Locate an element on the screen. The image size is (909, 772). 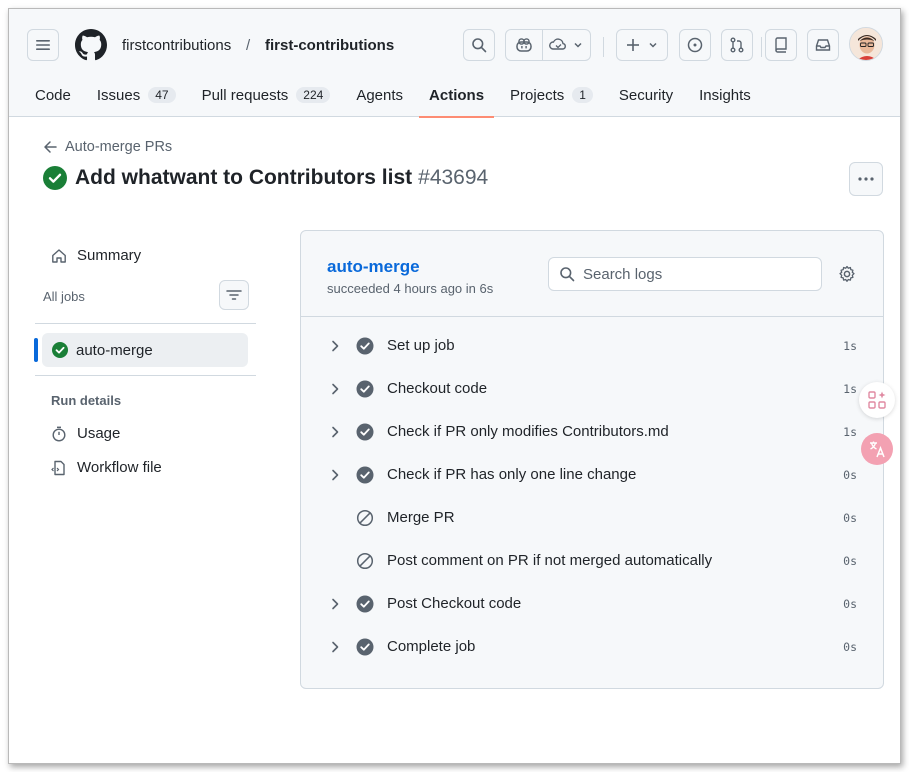
sidebar-item-usage: Usage is located at coordinates (85, 433).